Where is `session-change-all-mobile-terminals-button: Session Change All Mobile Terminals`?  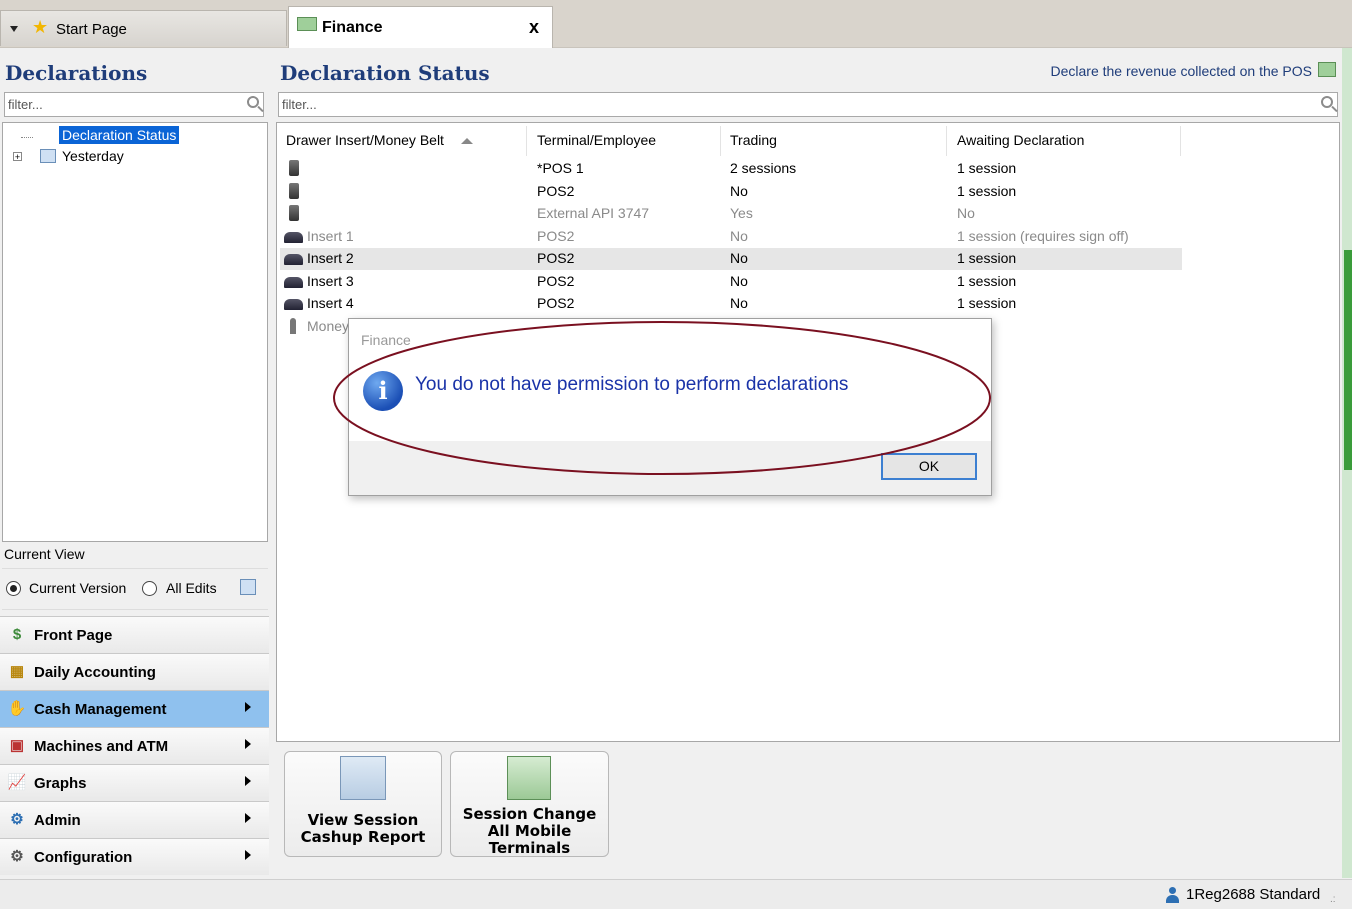
session-change-all-mobile-terminals-button: Session Change All Mobile Terminals is located at coordinates (529, 804).